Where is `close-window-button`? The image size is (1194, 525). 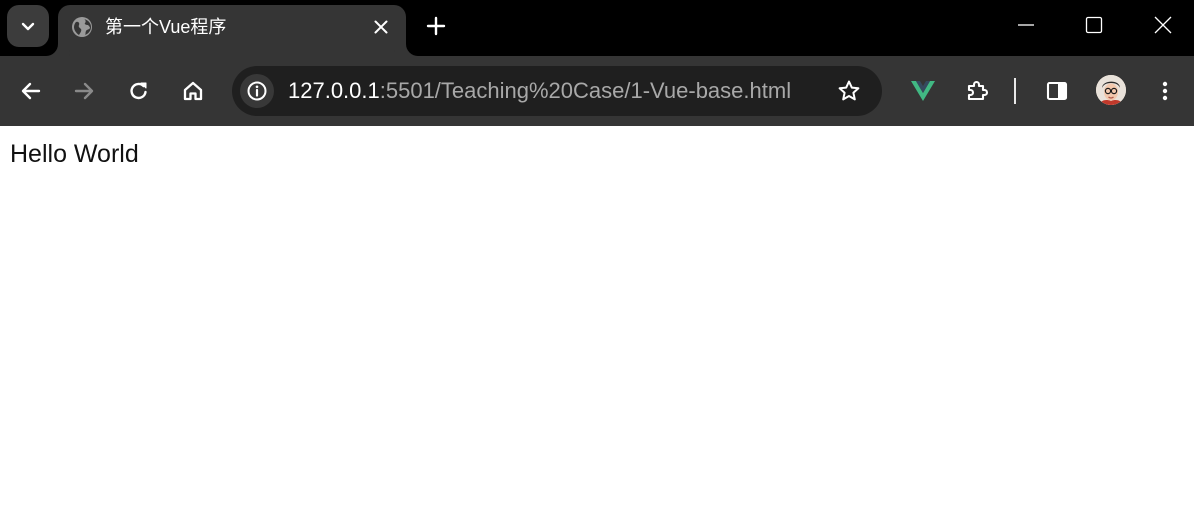 close-window-button is located at coordinates (1163, 25).